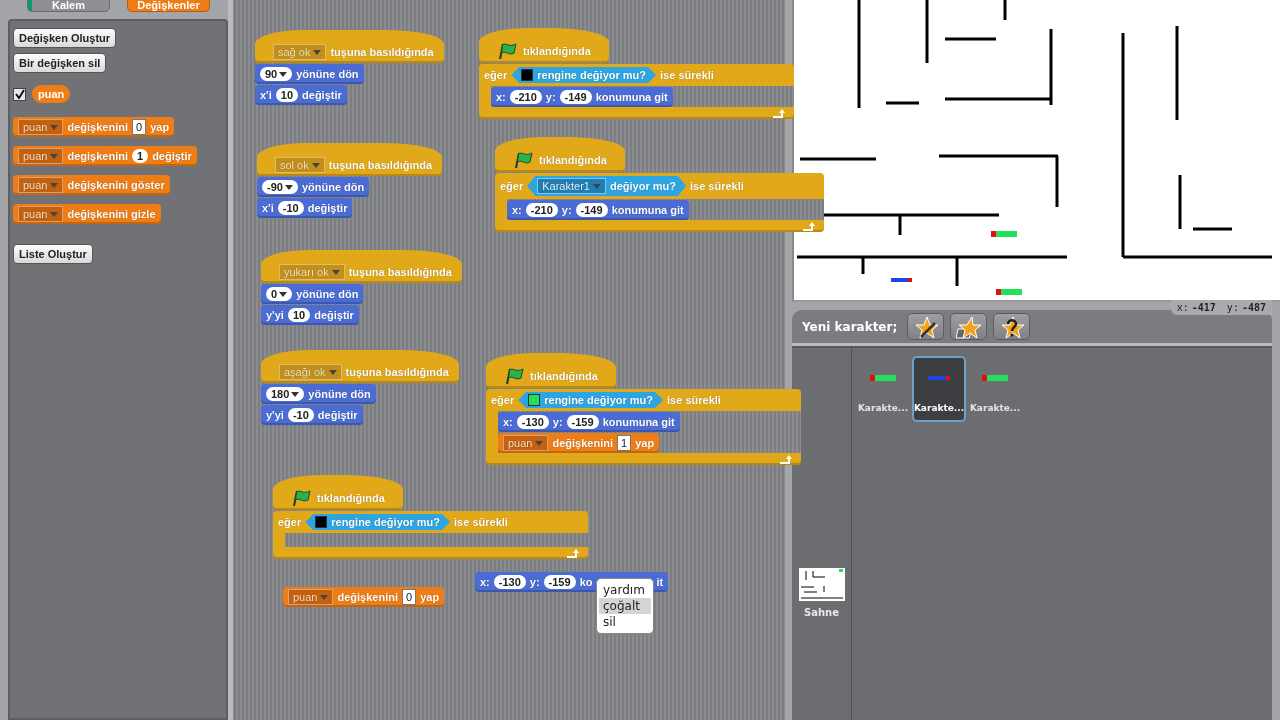  I want to click on command-block: x: -130 y: -159 konumuna git, so click(589, 422).